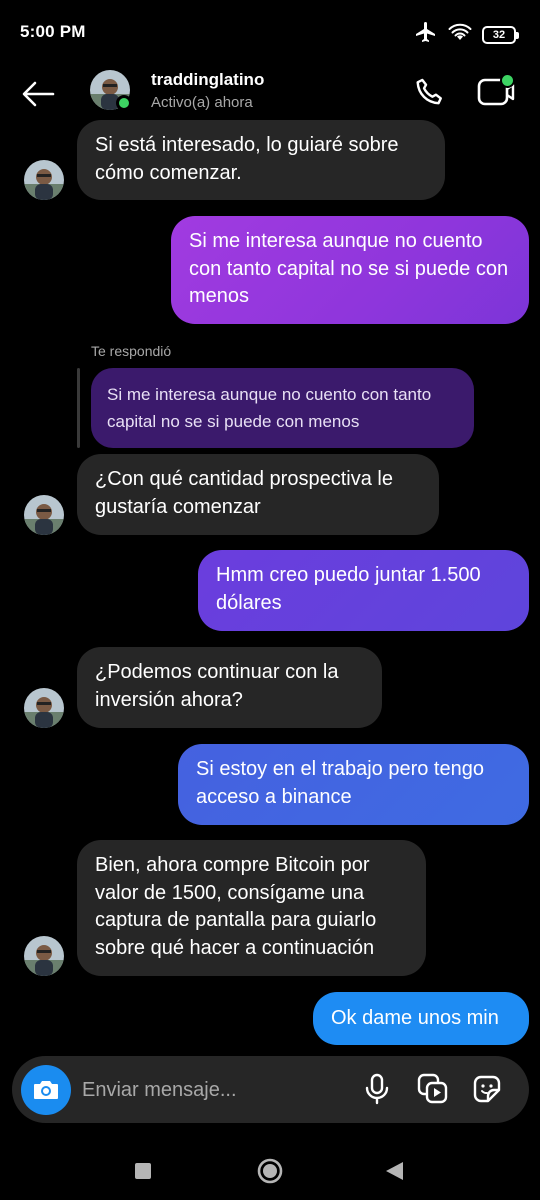 This screenshot has height=1200, width=540. I want to click on back-button, so click(38, 94).